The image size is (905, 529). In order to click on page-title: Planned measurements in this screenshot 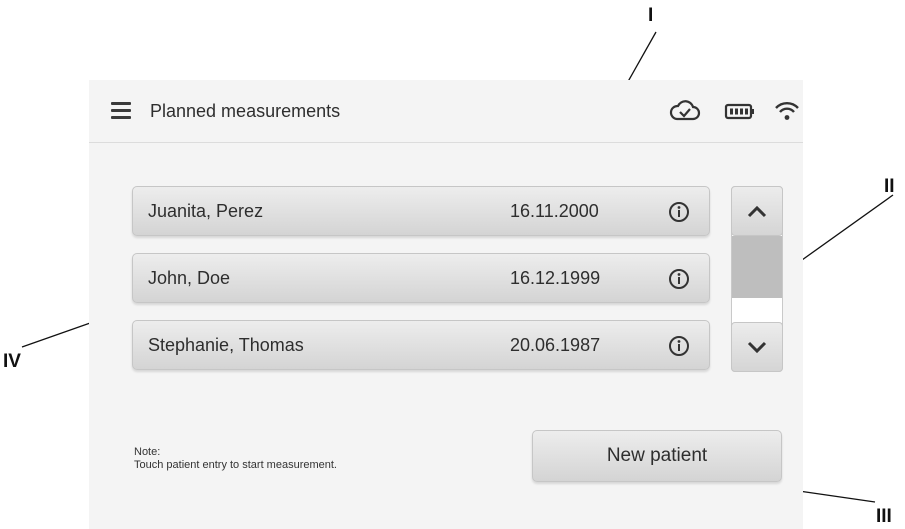, I will do `click(245, 111)`.